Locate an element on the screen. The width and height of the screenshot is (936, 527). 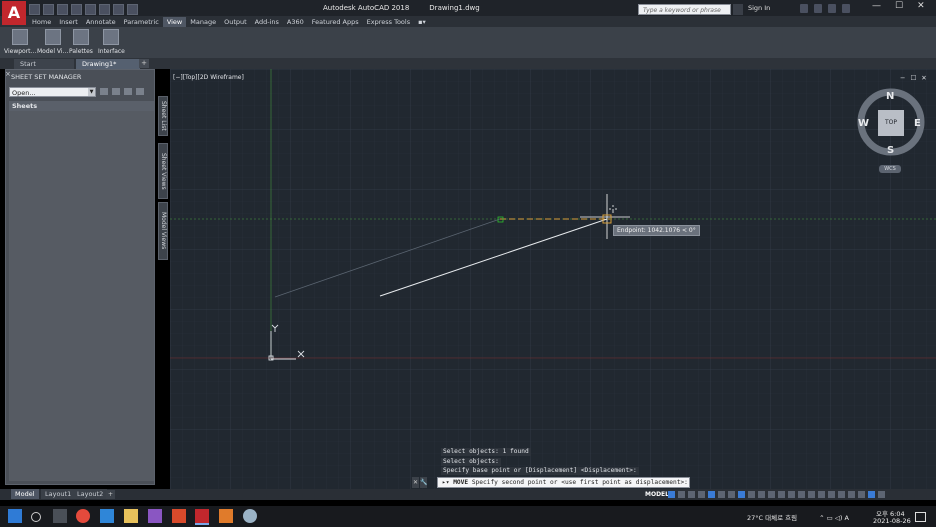
rhino-icon is located at coordinates (179, 516).